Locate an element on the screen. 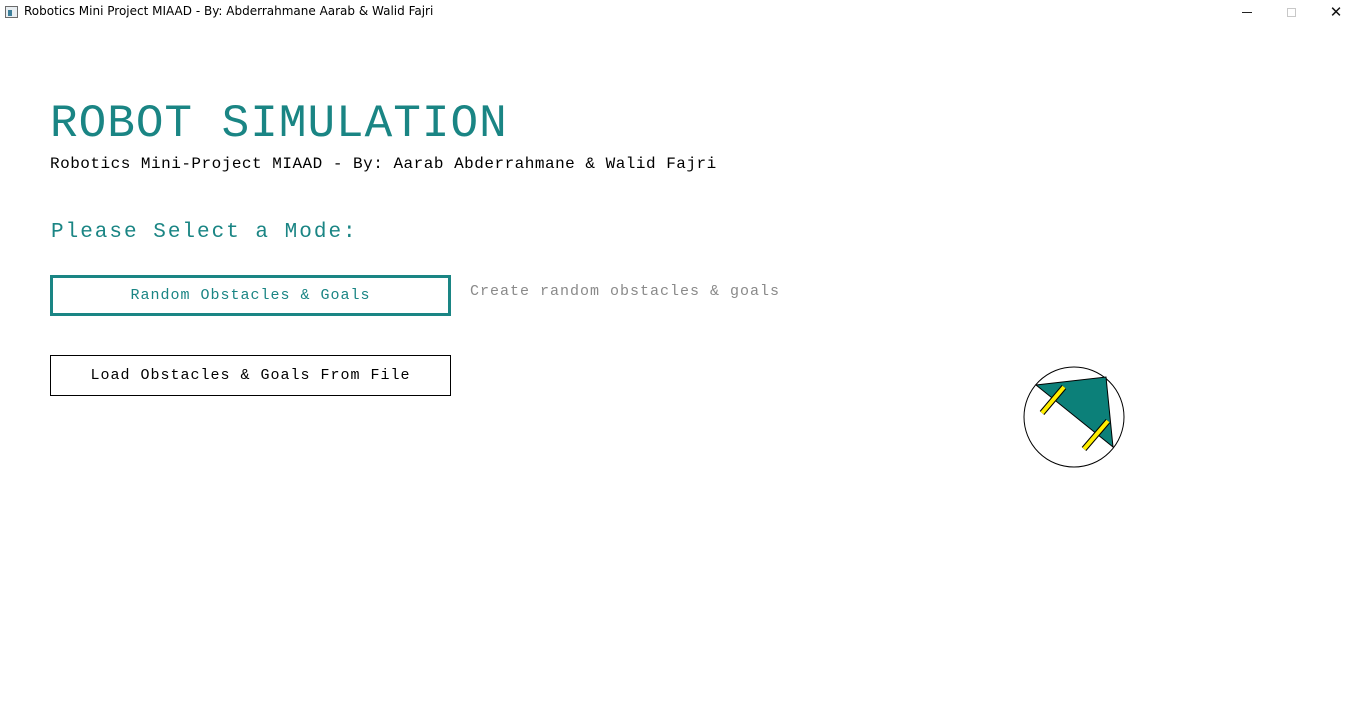 This screenshot has width=1357, height=725. maximize-button is located at coordinates (1291, 12).